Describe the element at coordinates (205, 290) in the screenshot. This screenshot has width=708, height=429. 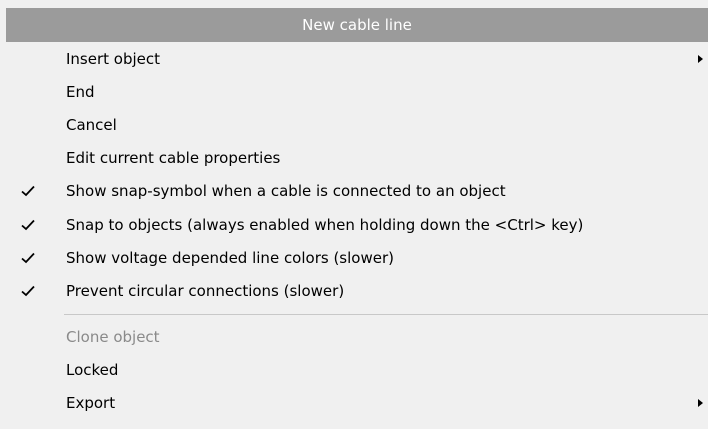
I see `menu-item-label: Prevent circular connections (slower)` at that location.